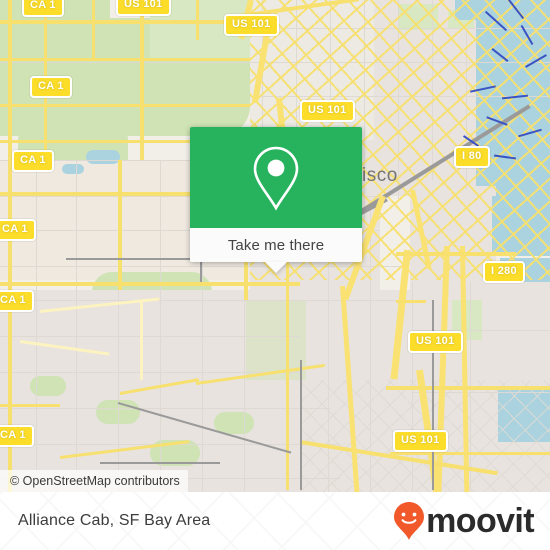 This screenshot has width=550, height=550. What do you see at coordinates (480, 521) in the screenshot?
I see `moovit-wordmark: moovit` at bounding box center [480, 521].